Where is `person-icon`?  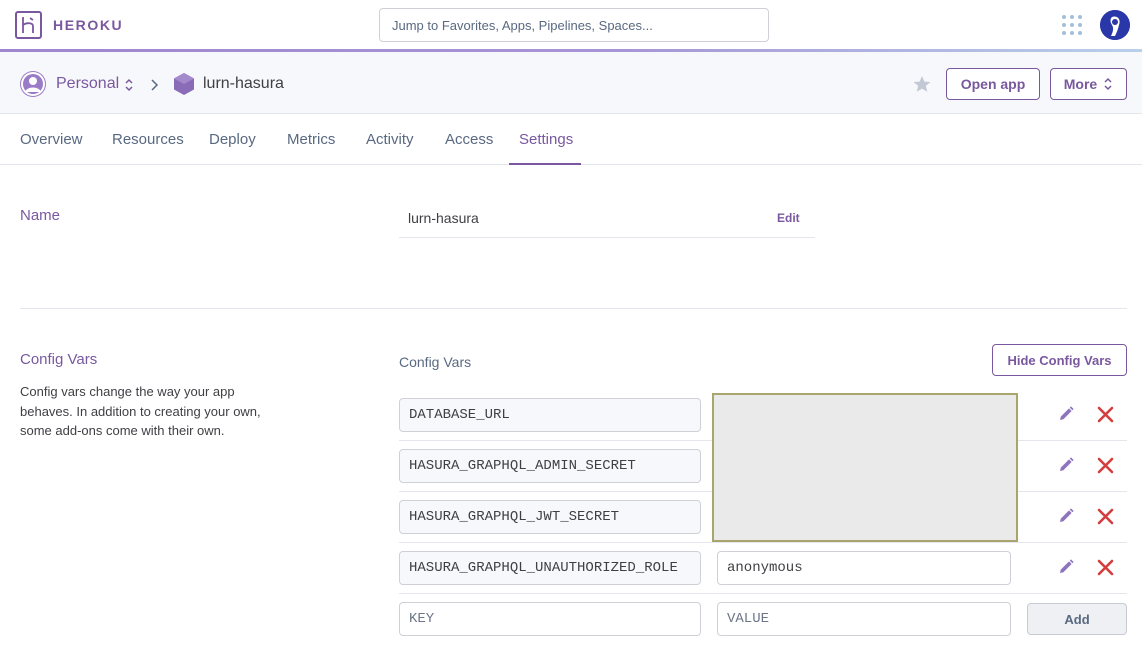 person-icon is located at coordinates (33, 84).